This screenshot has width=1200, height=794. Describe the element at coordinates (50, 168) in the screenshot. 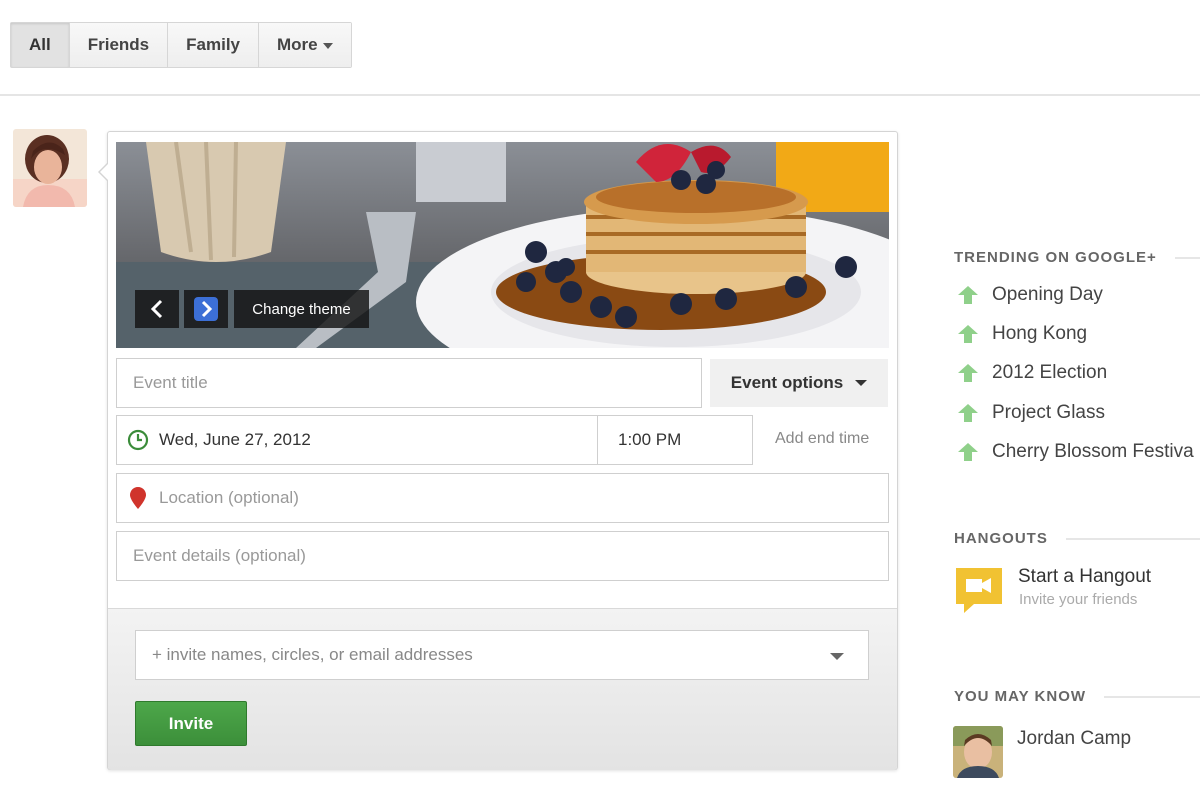

I see `user-avatar` at that location.